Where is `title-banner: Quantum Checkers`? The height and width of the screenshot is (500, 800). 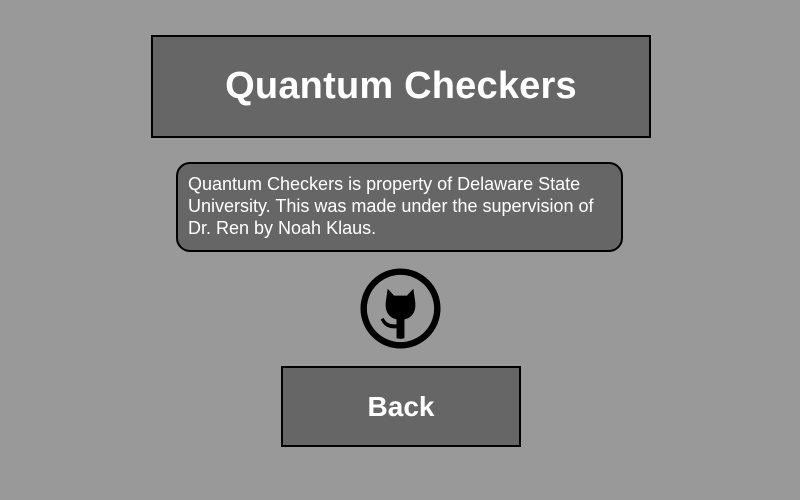
title-banner: Quantum Checkers is located at coordinates (401, 86).